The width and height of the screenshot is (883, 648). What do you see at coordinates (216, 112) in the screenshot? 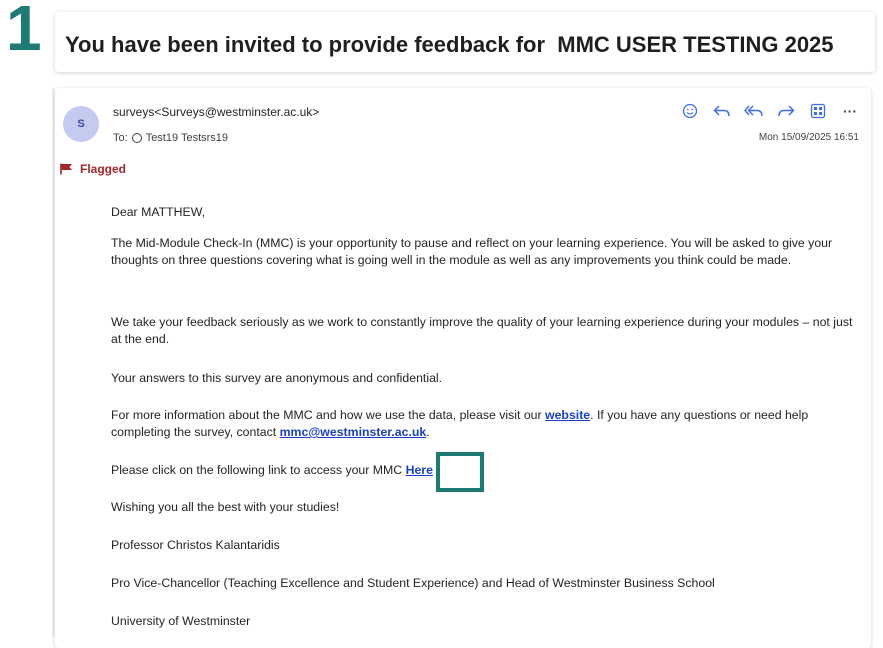
I see `sender-address: surveys<Surveys@westminster.ac.uk>` at bounding box center [216, 112].